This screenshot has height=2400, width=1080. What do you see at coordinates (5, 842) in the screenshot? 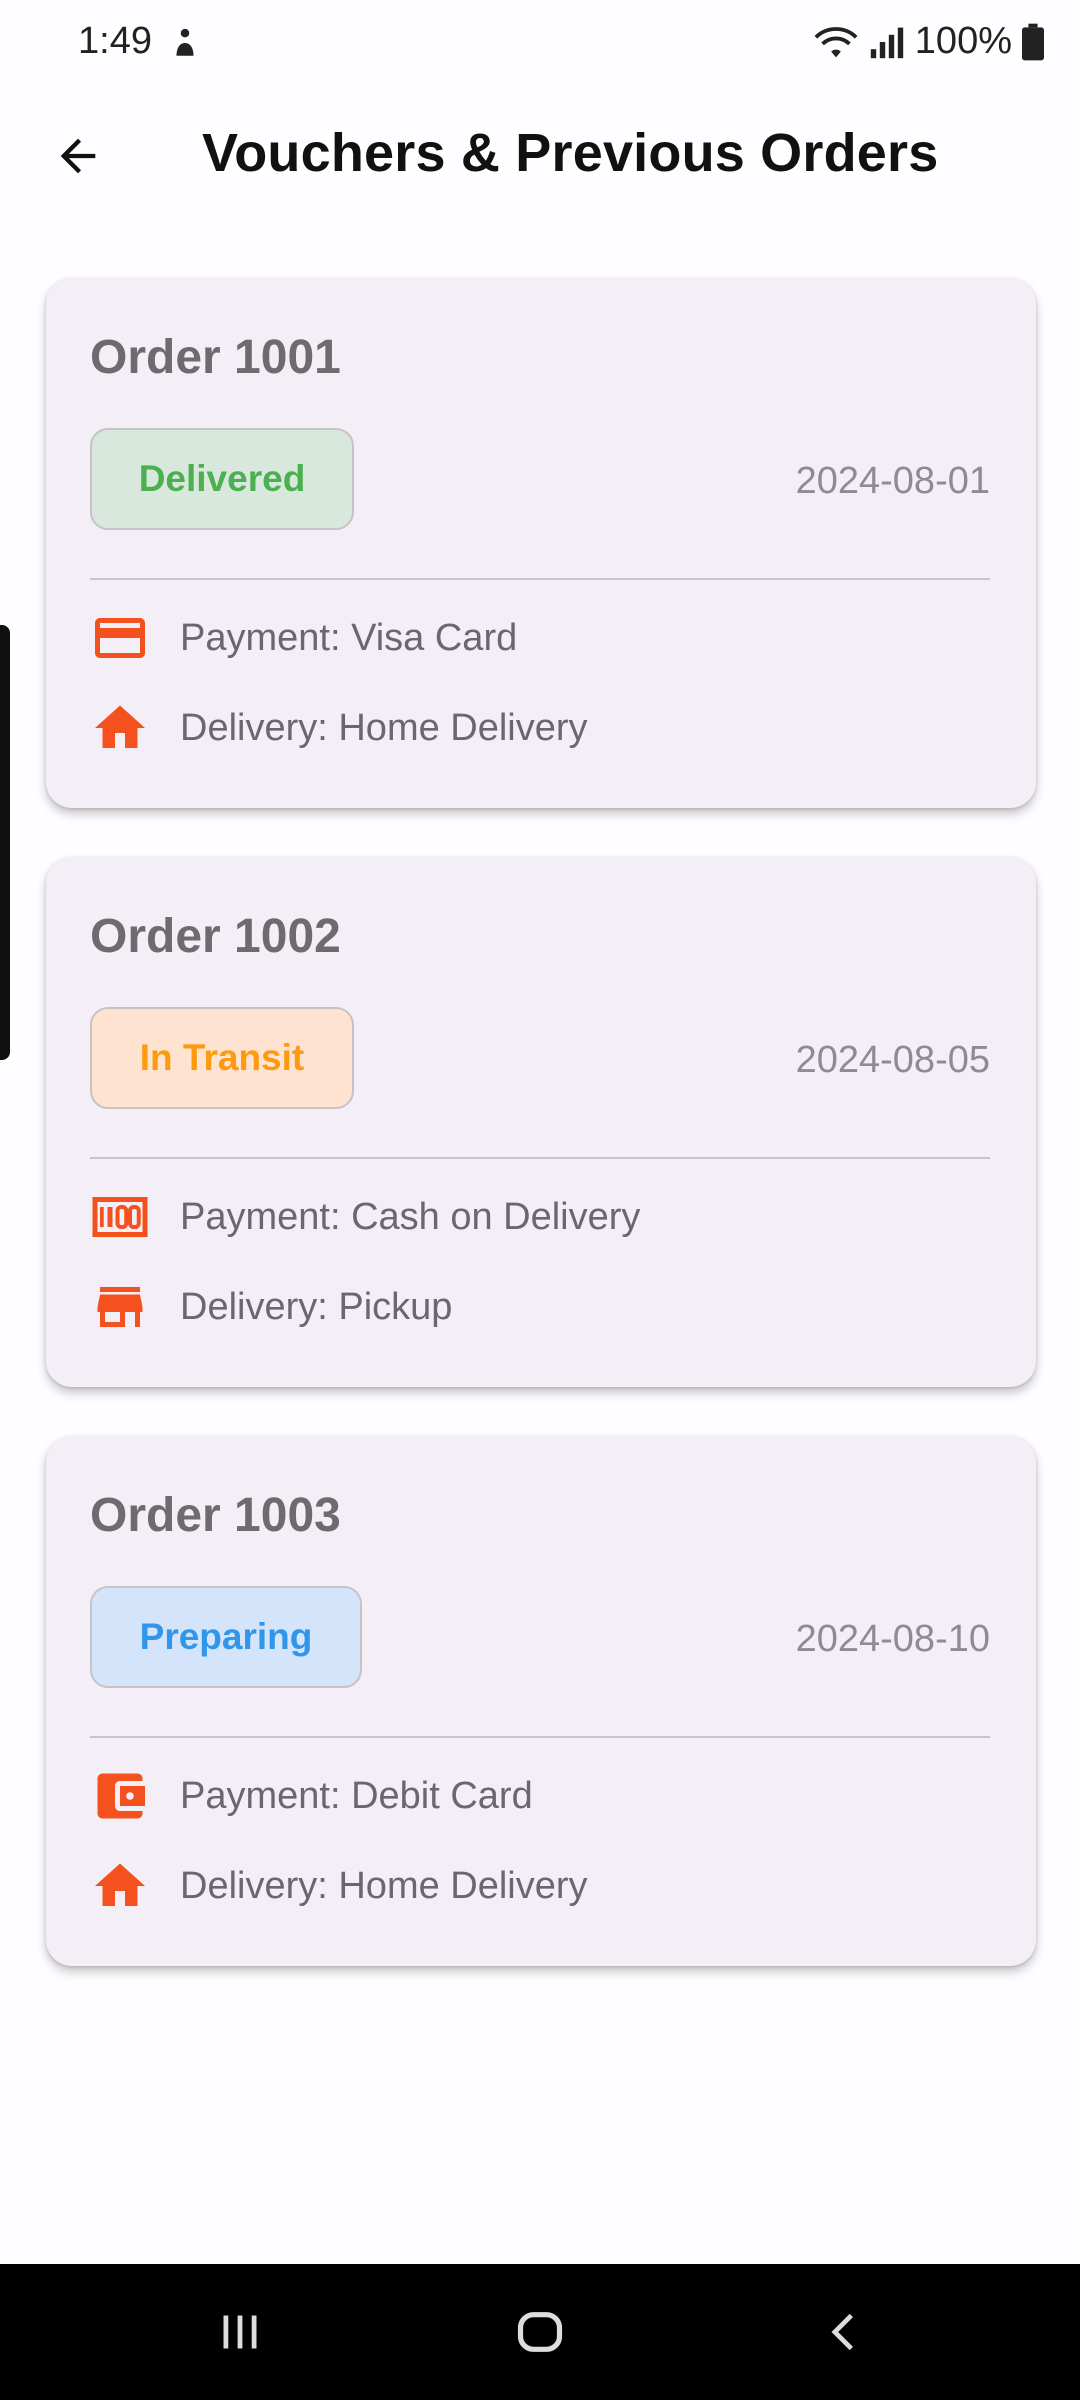
I see `edge-panel-handle` at bounding box center [5, 842].